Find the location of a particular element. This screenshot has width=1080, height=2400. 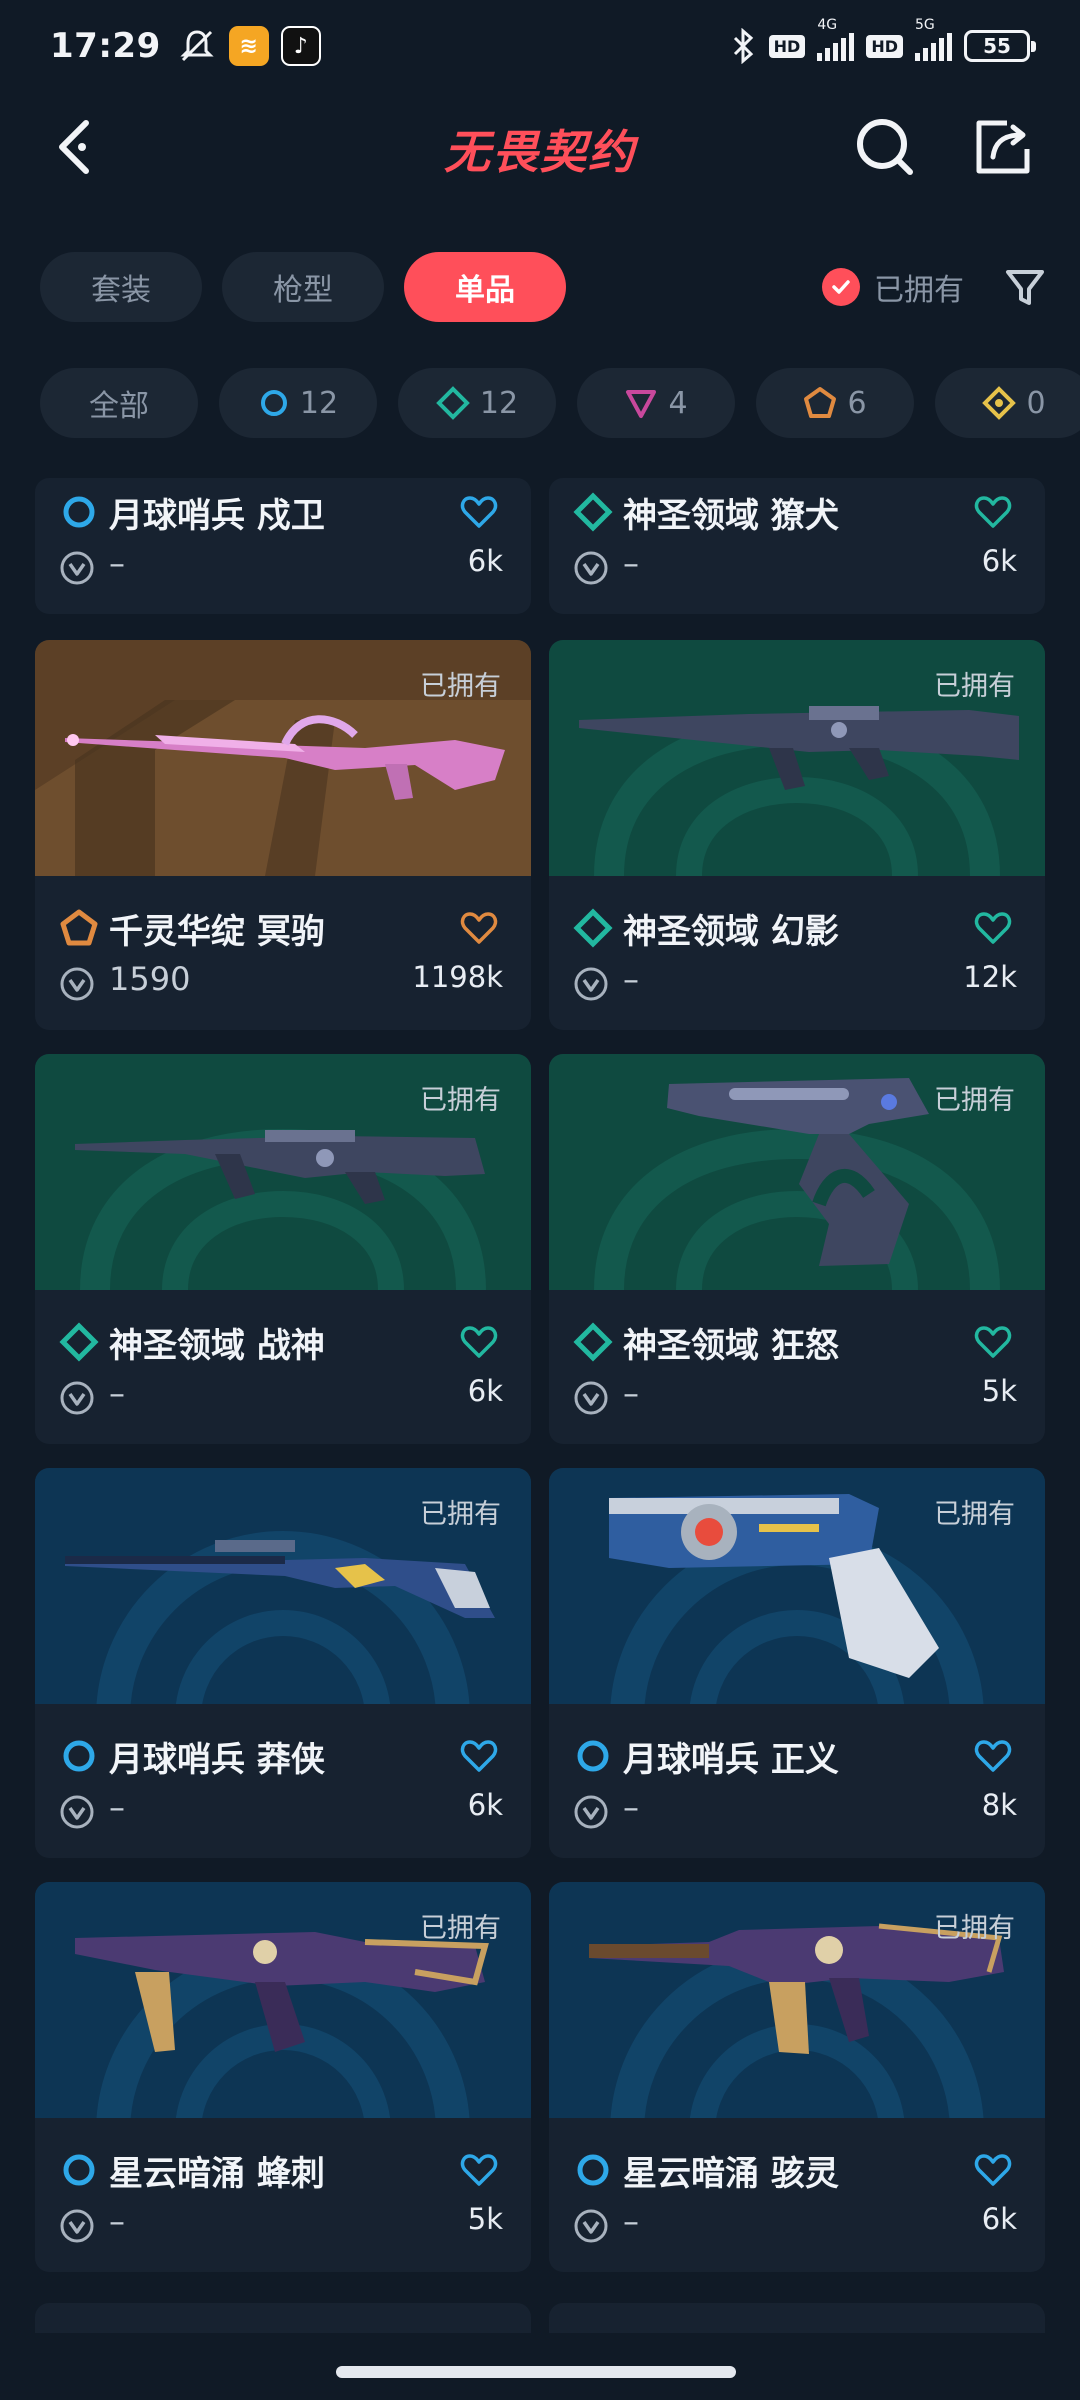

skin-name: 月球哨兵 莽侠 is located at coordinates (217, 1760).